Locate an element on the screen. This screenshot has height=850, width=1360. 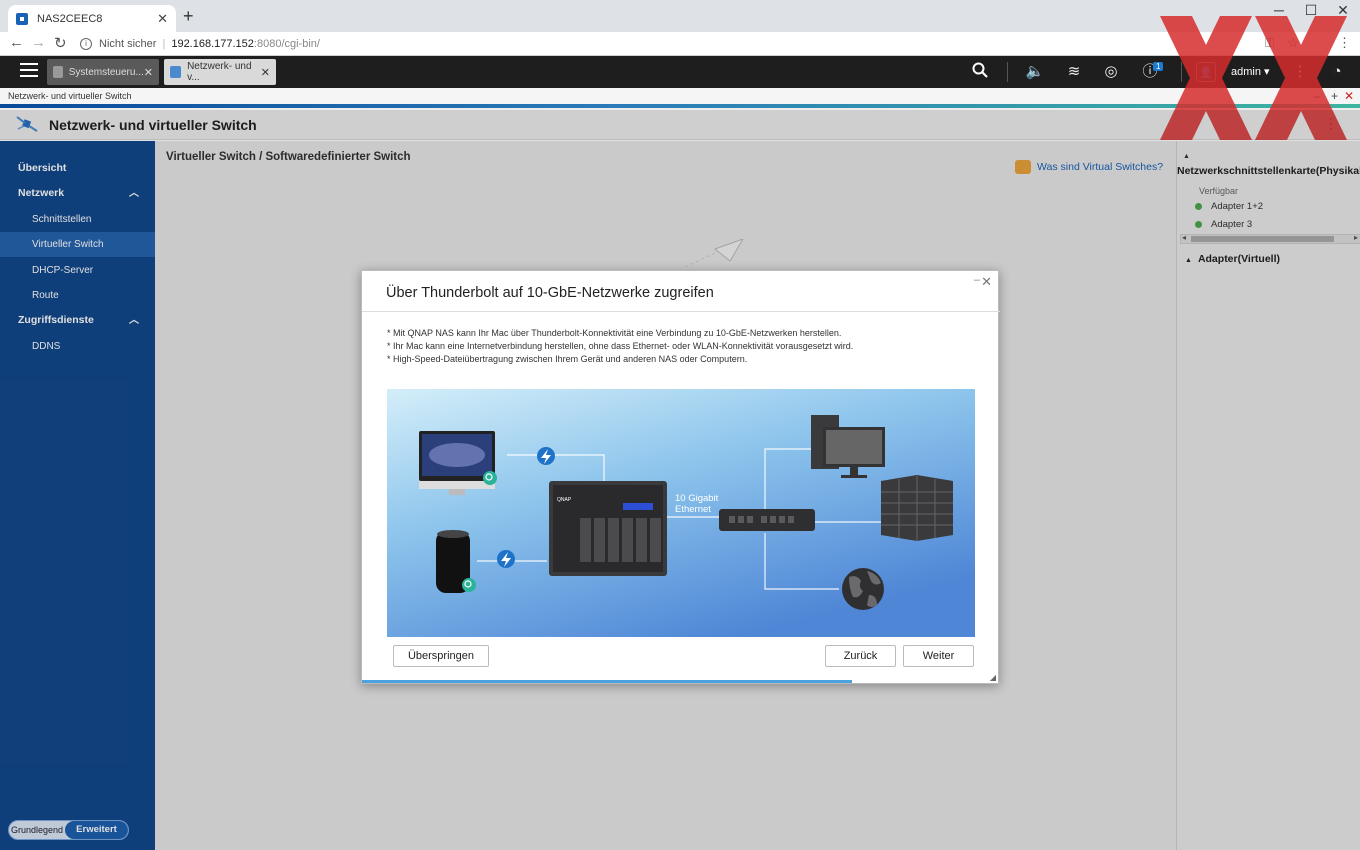
thunderbolt-network-illustration: QNAP 10 Gigabit Ethernet is located at coordinates (681, 513).